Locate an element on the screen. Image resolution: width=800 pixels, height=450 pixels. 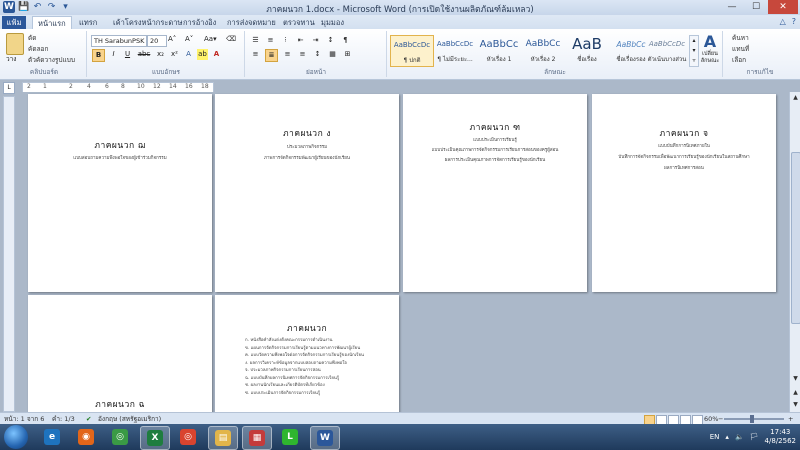
taskbar-app: ▤ is located at coordinates (223, 438).